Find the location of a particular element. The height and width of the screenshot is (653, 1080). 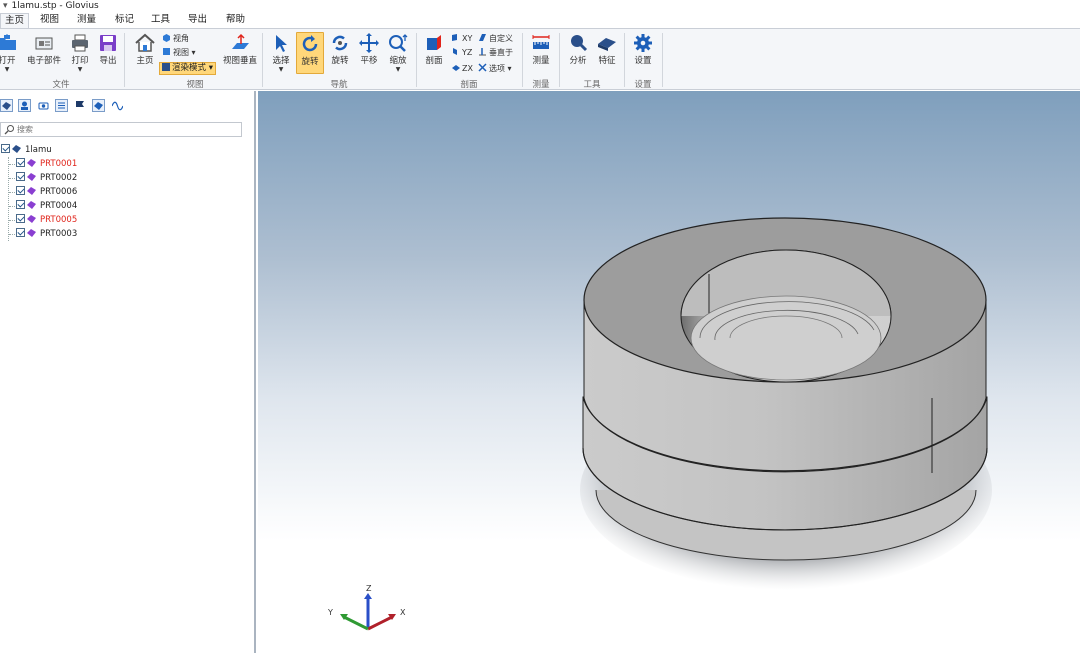

printer-icon is located at coordinates (80, 43).